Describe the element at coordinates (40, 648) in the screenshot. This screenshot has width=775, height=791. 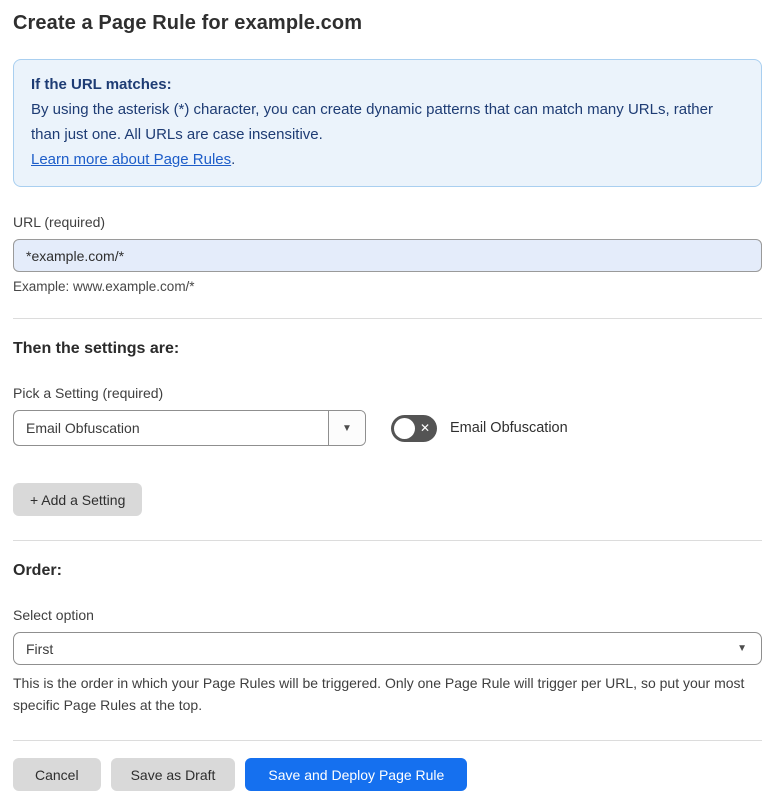
I see `order-select-value: First` at that location.